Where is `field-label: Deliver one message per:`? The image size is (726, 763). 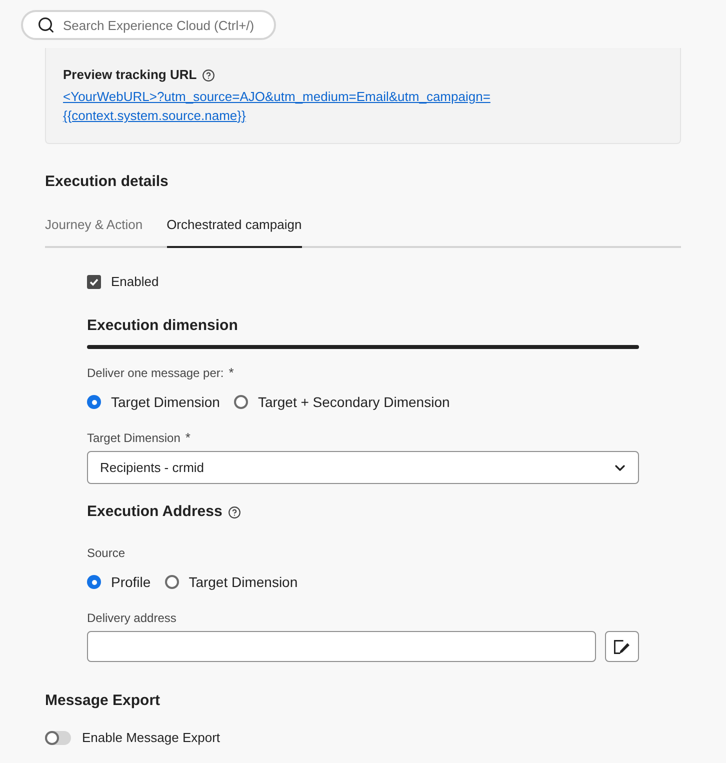
field-label: Deliver one message per: is located at coordinates (155, 373).